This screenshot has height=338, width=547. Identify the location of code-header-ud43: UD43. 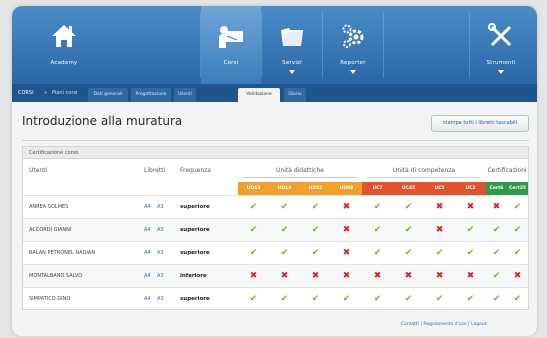
(253, 188).